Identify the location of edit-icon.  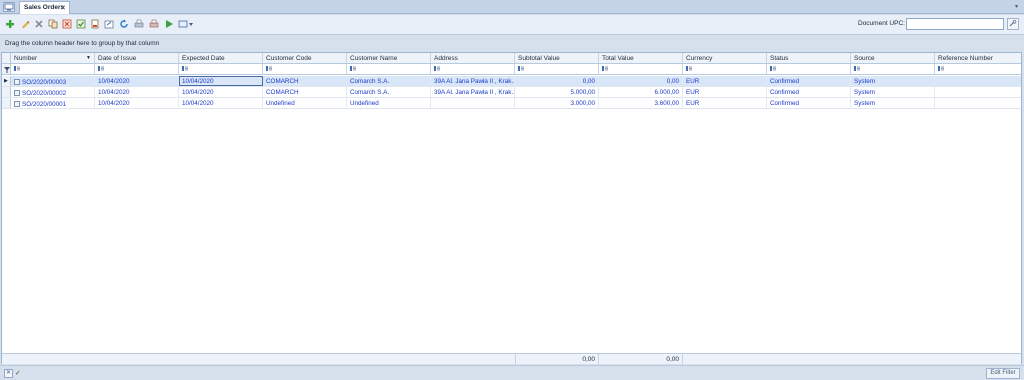
(25, 24).